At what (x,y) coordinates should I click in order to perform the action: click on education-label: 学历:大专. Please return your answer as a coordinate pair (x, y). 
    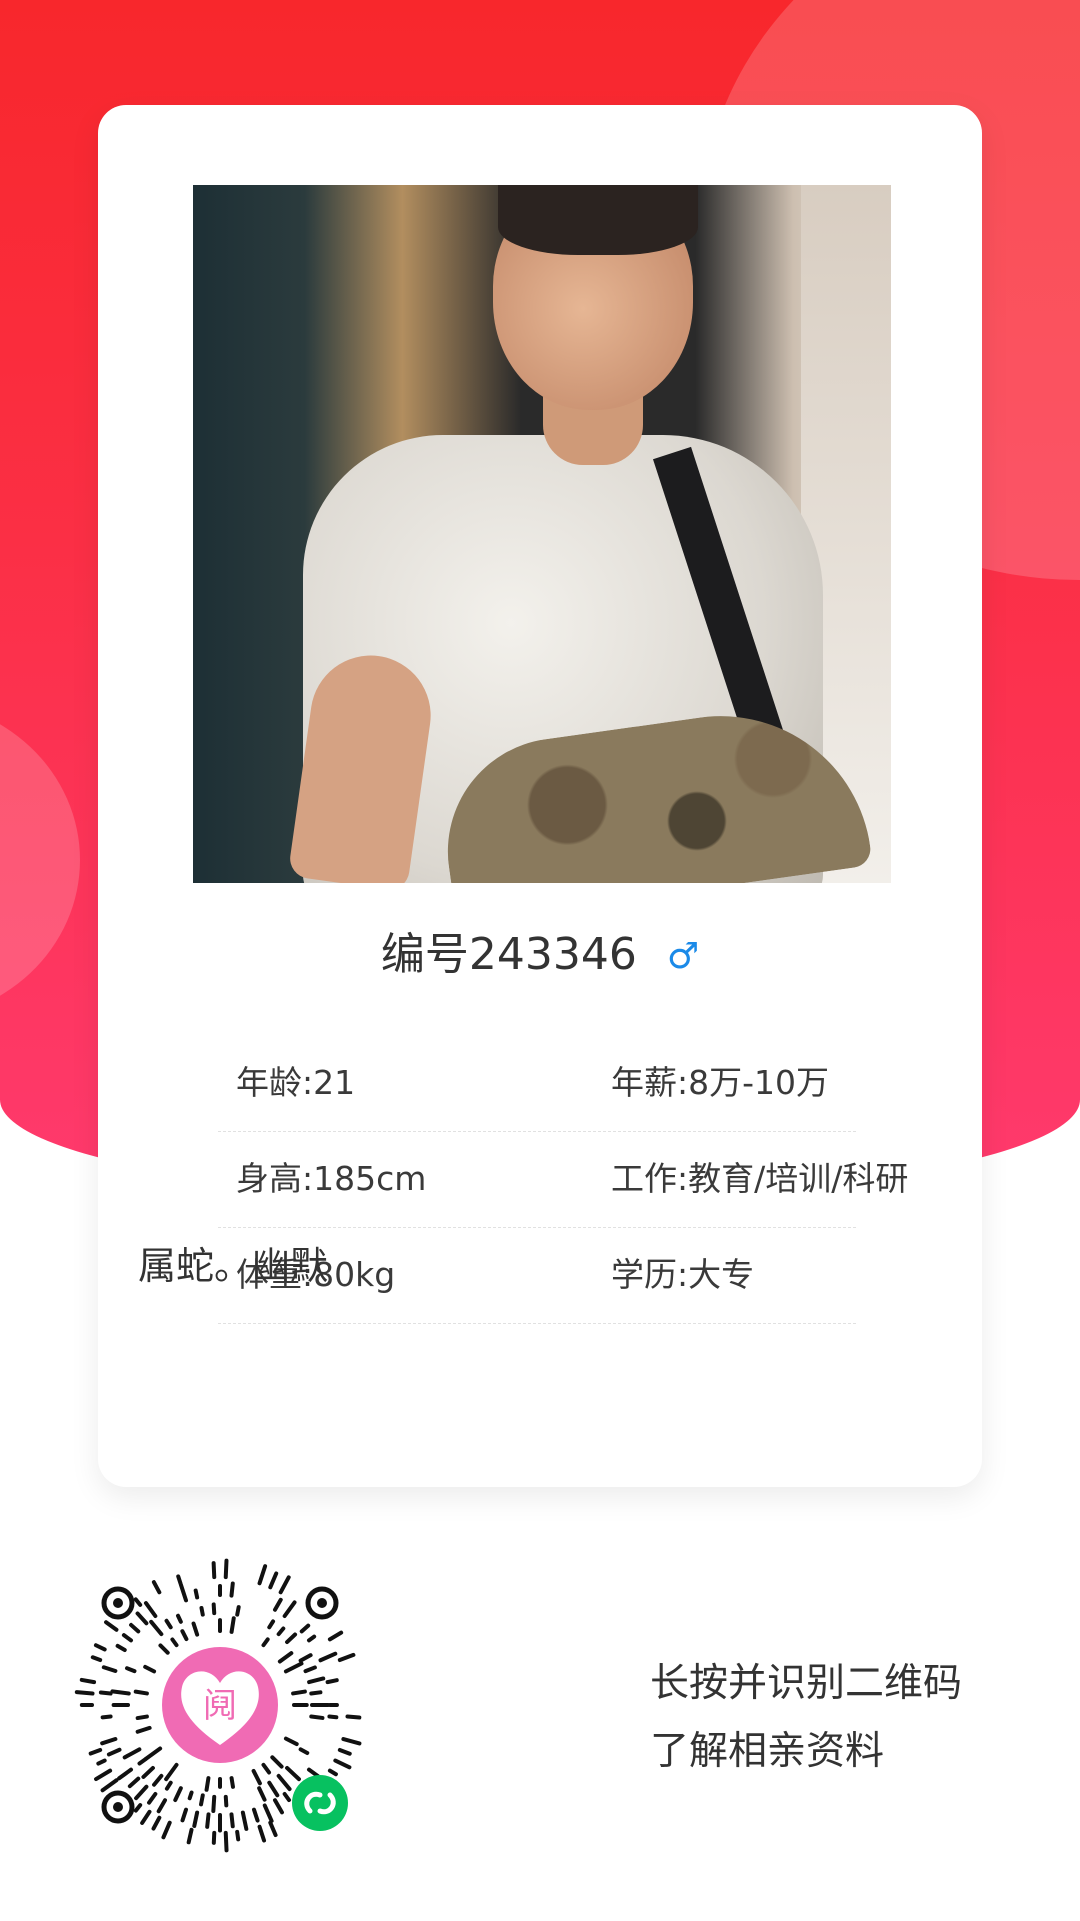
    Looking at the image, I should click on (683, 1274).